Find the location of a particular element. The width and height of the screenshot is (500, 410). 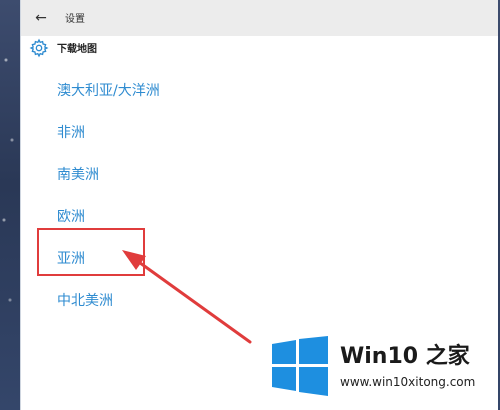

windows-logo-icon is located at coordinates (300, 366).